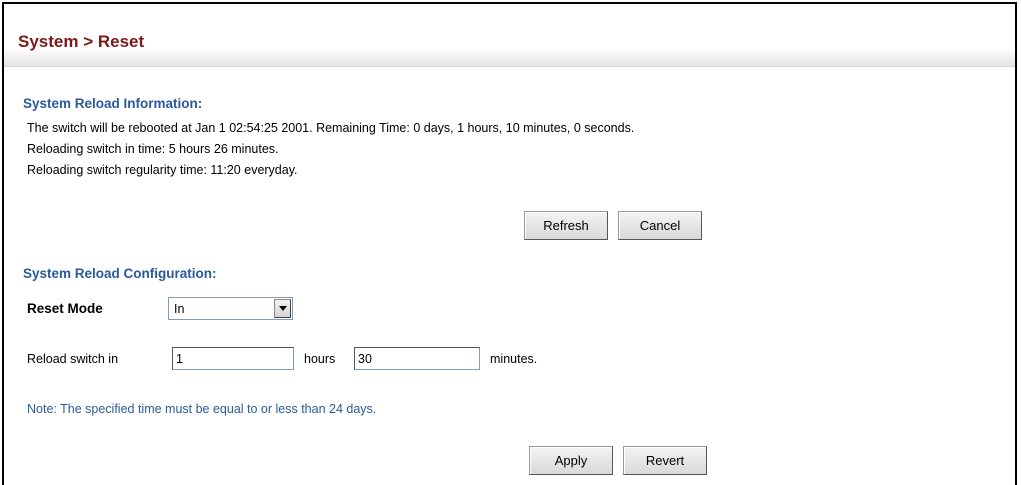 The height and width of the screenshot is (485, 1021). Describe the element at coordinates (571, 460) in the screenshot. I see `apply-button: Apply` at that location.